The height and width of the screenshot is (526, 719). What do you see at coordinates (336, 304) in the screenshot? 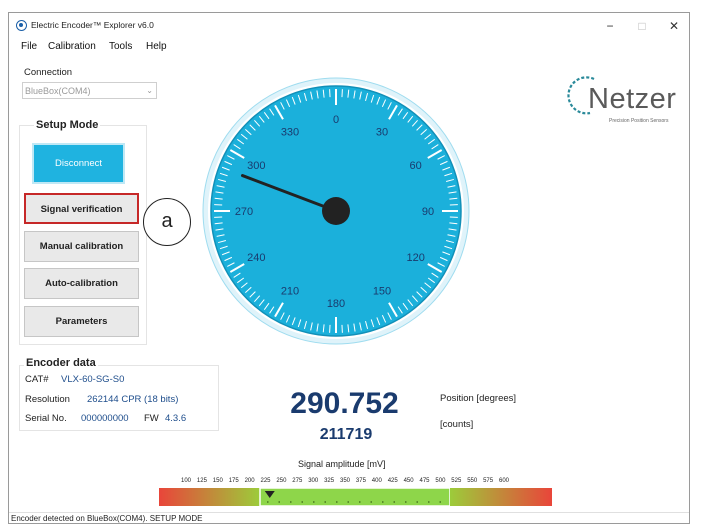
I see `gauge-label: 180` at bounding box center [336, 304].